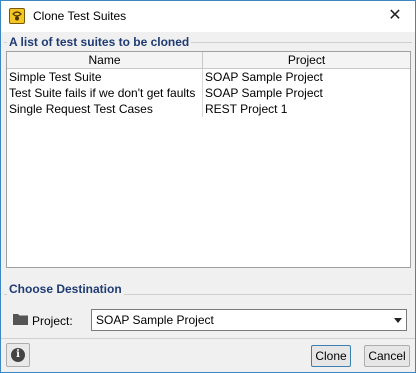 The width and height of the screenshot is (416, 373). Describe the element at coordinates (387, 356) in the screenshot. I see `cancel-button: Cancel` at that location.